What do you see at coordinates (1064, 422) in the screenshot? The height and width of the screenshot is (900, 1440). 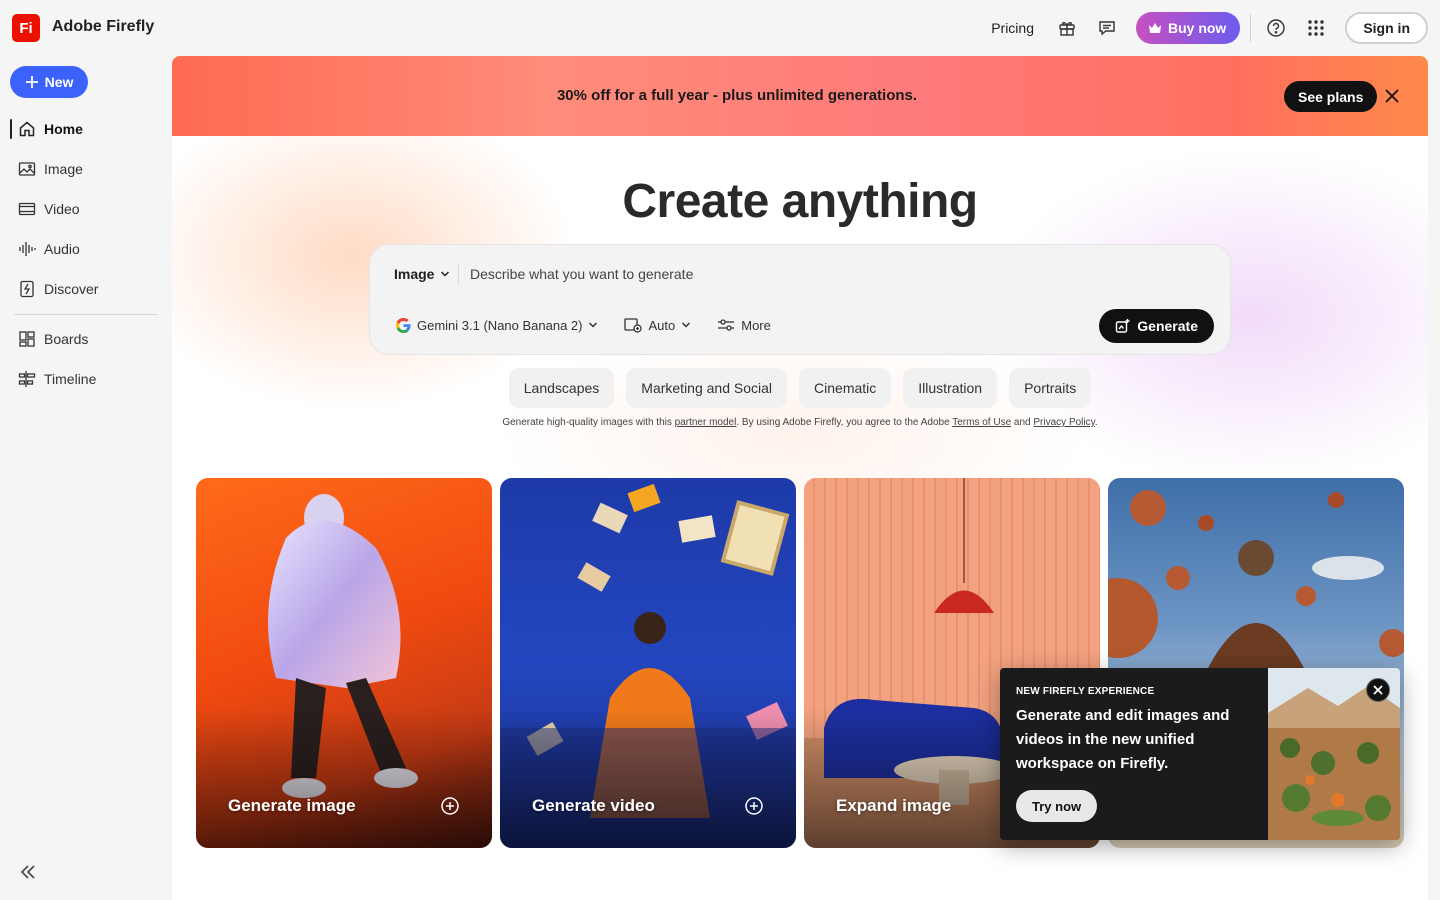 I see `privacy-policy-link: Privacy Policy` at bounding box center [1064, 422].